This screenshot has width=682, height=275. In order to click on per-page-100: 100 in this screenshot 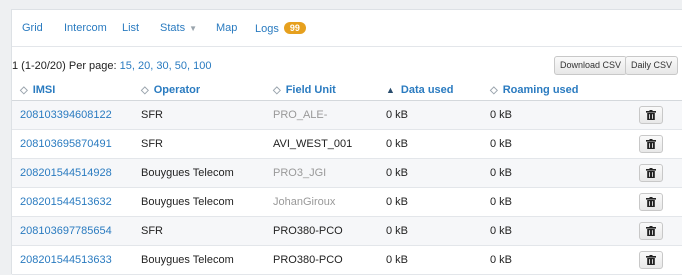, I will do `click(202, 66)`.